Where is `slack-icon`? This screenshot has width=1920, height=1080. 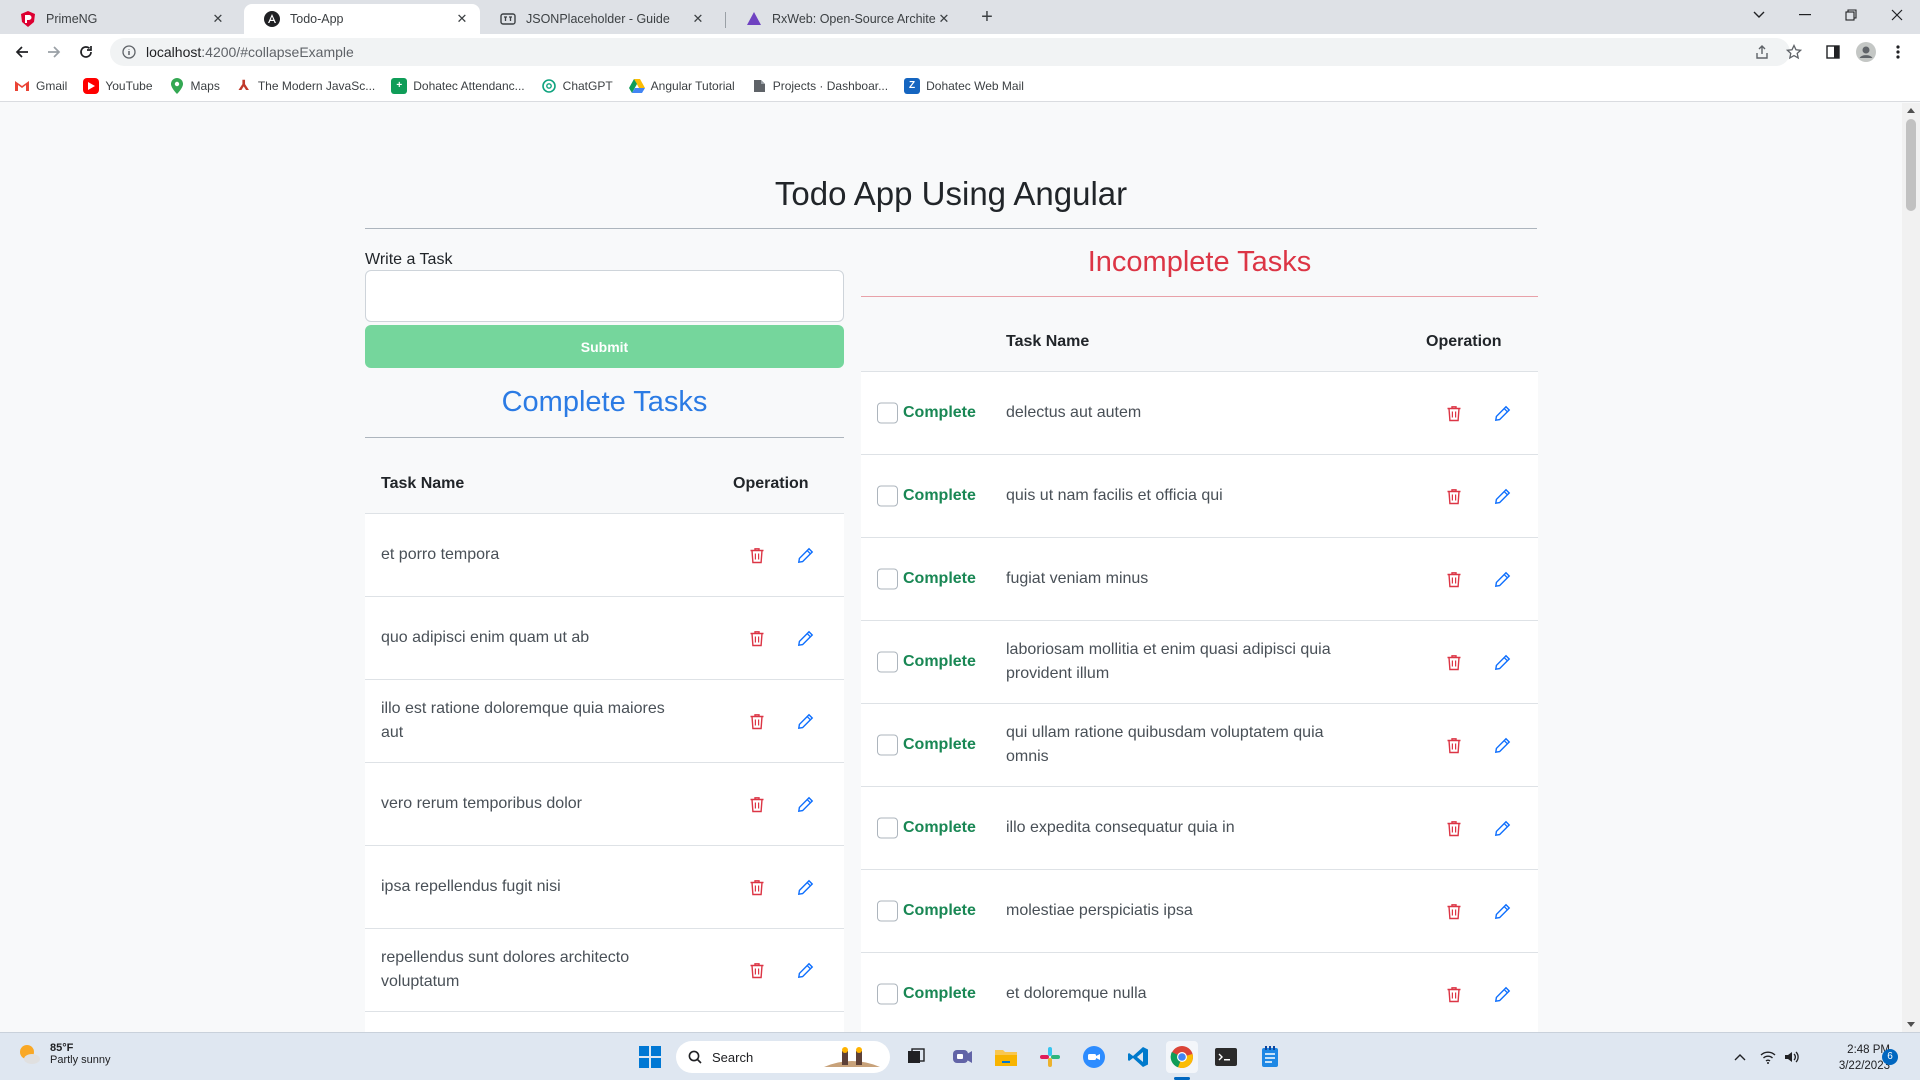 slack-icon is located at coordinates (1050, 1057).